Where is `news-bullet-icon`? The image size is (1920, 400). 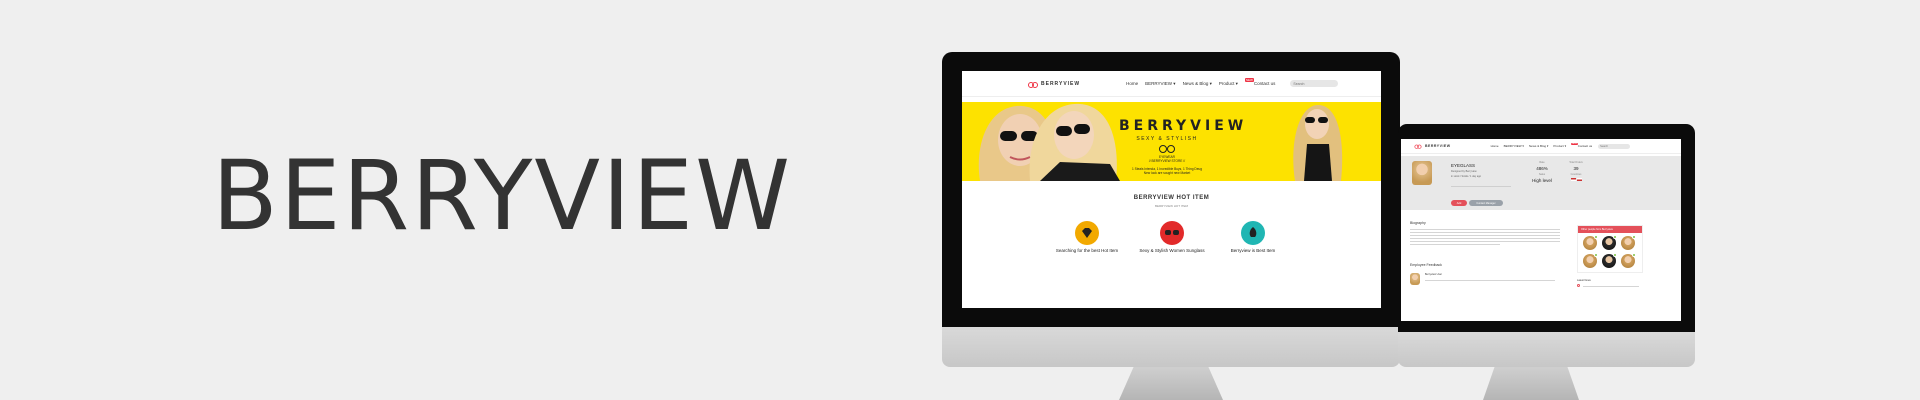
news-bullet-icon is located at coordinates (1578, 285).